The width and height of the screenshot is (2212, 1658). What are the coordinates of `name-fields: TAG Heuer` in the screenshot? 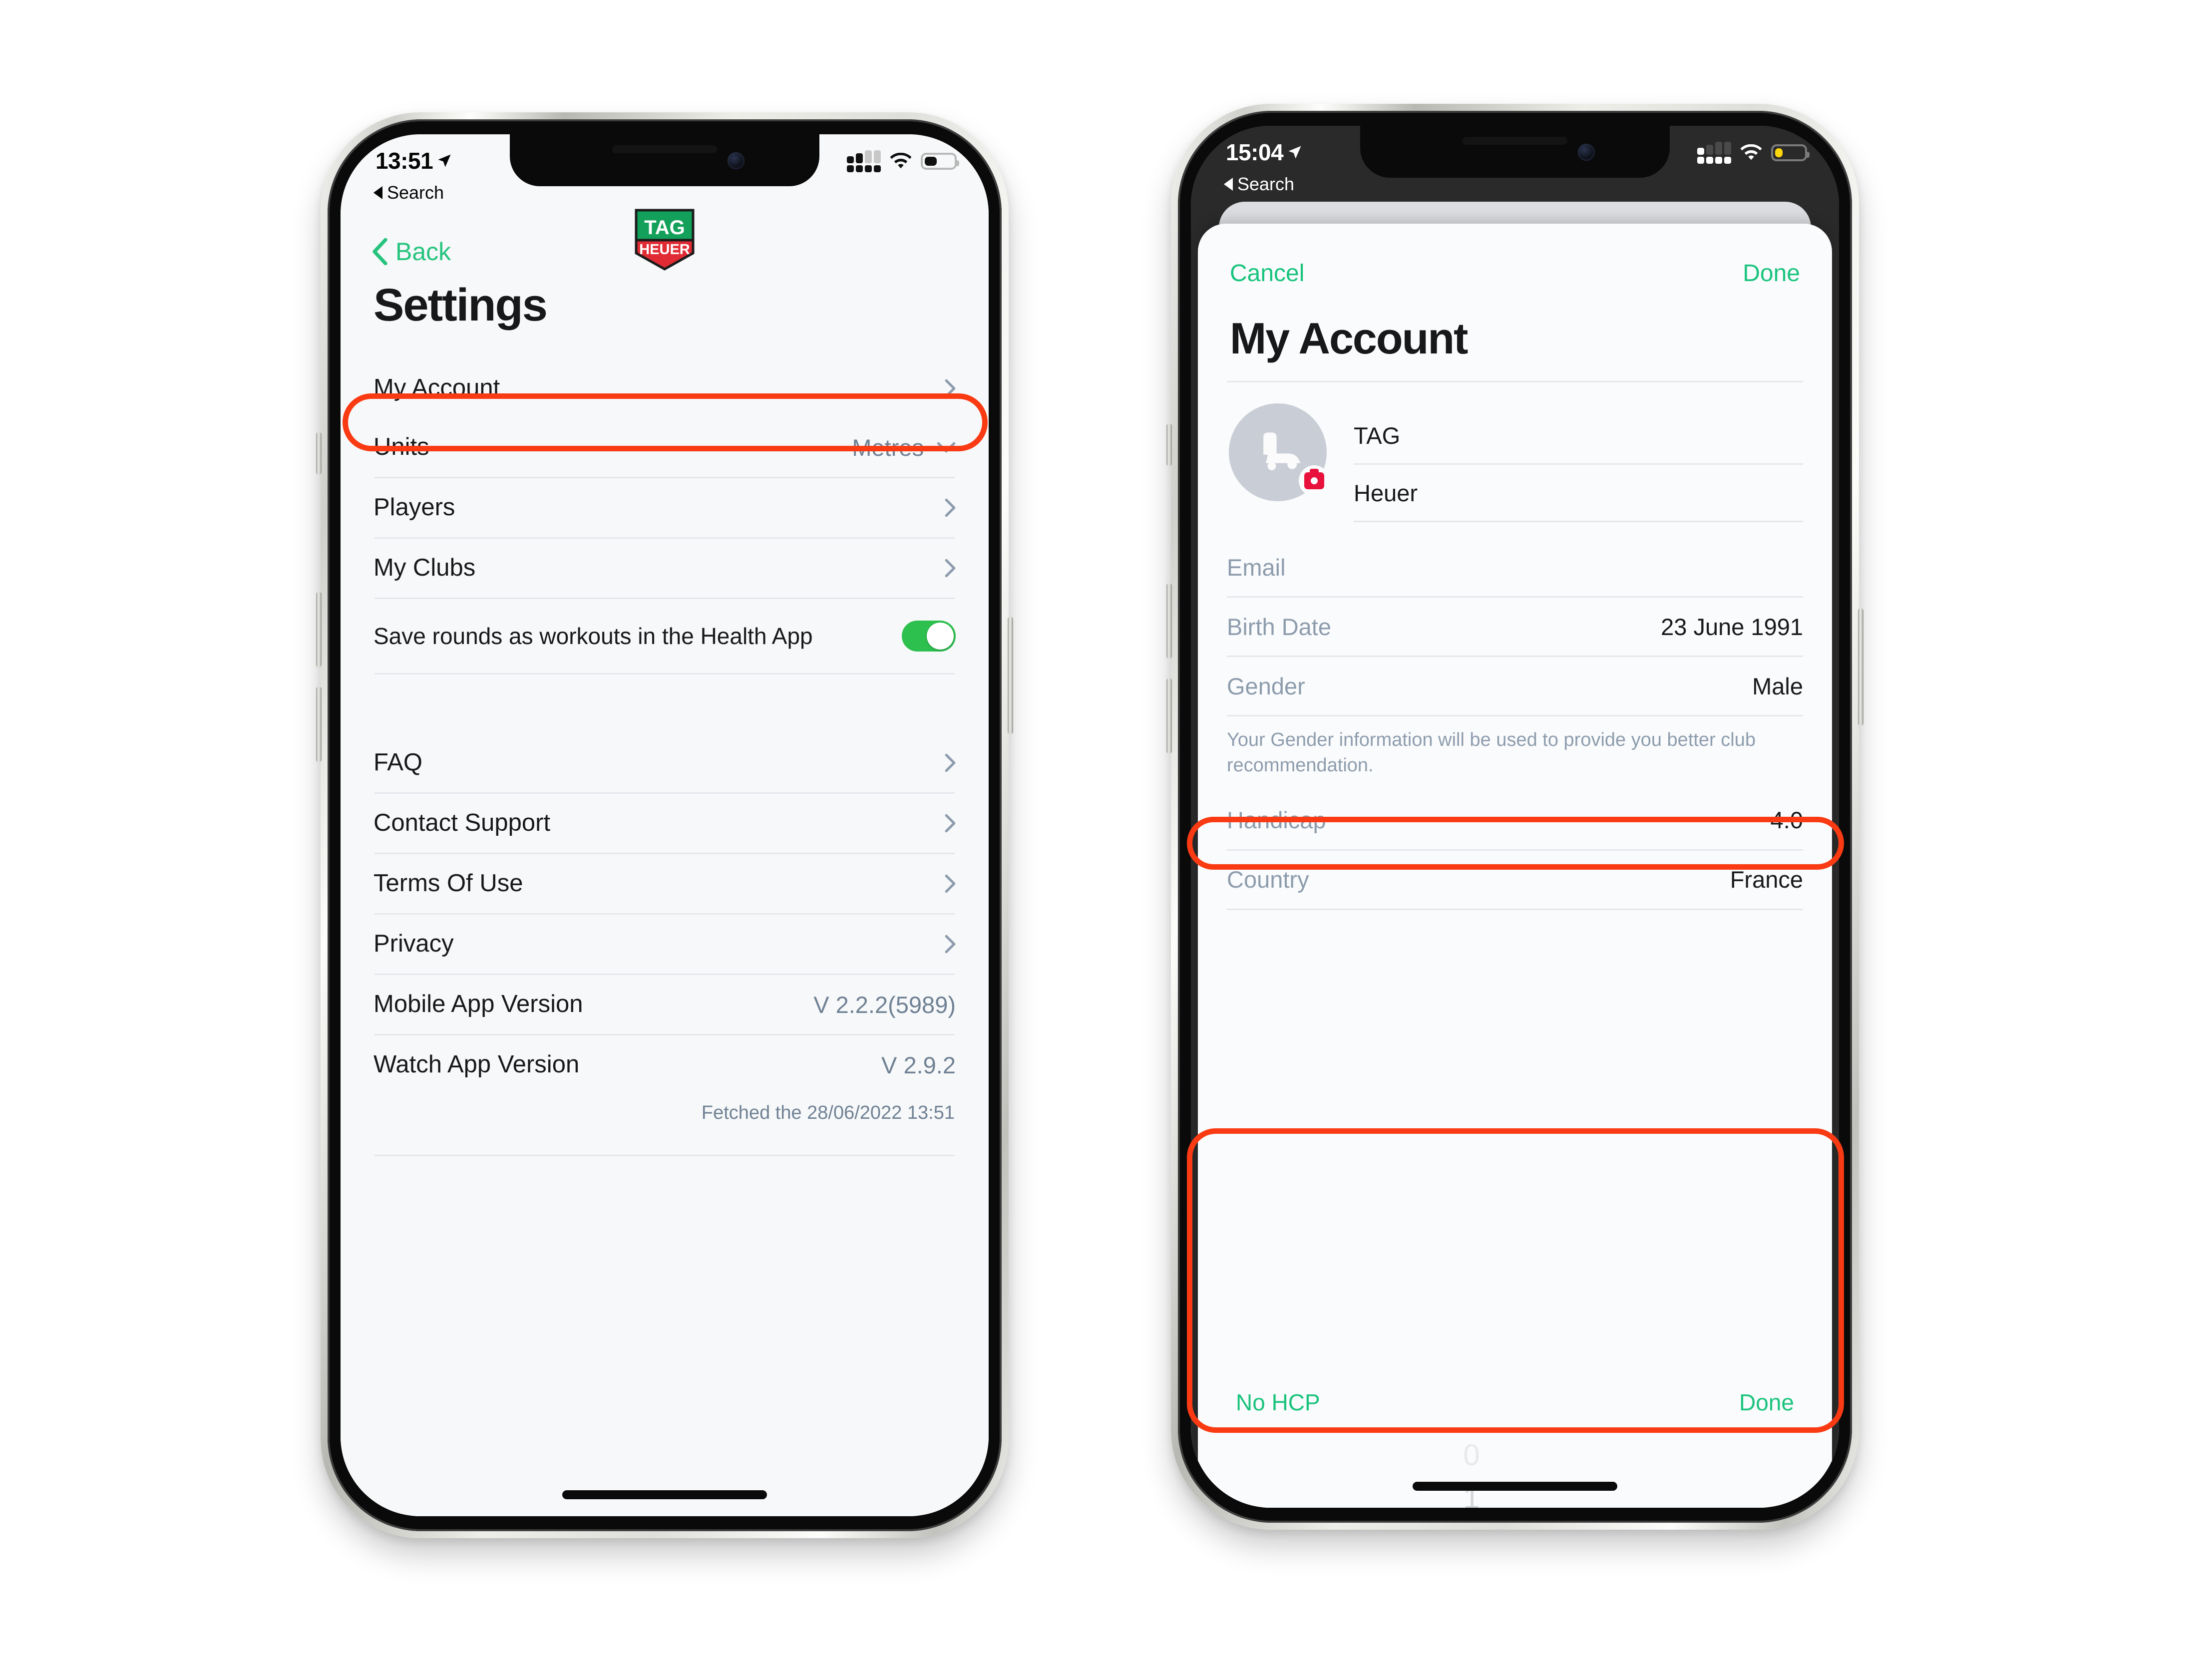 It's located at (1578, 462).